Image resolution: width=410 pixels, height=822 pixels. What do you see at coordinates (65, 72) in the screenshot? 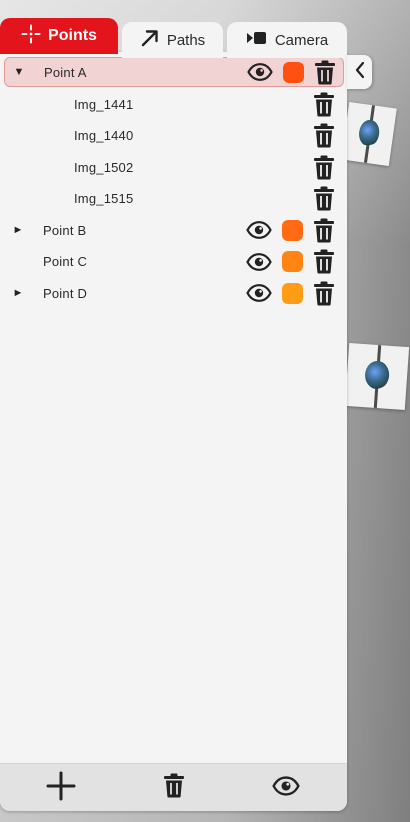
I see `point-label: Point A` at bounding box center [65, 72].